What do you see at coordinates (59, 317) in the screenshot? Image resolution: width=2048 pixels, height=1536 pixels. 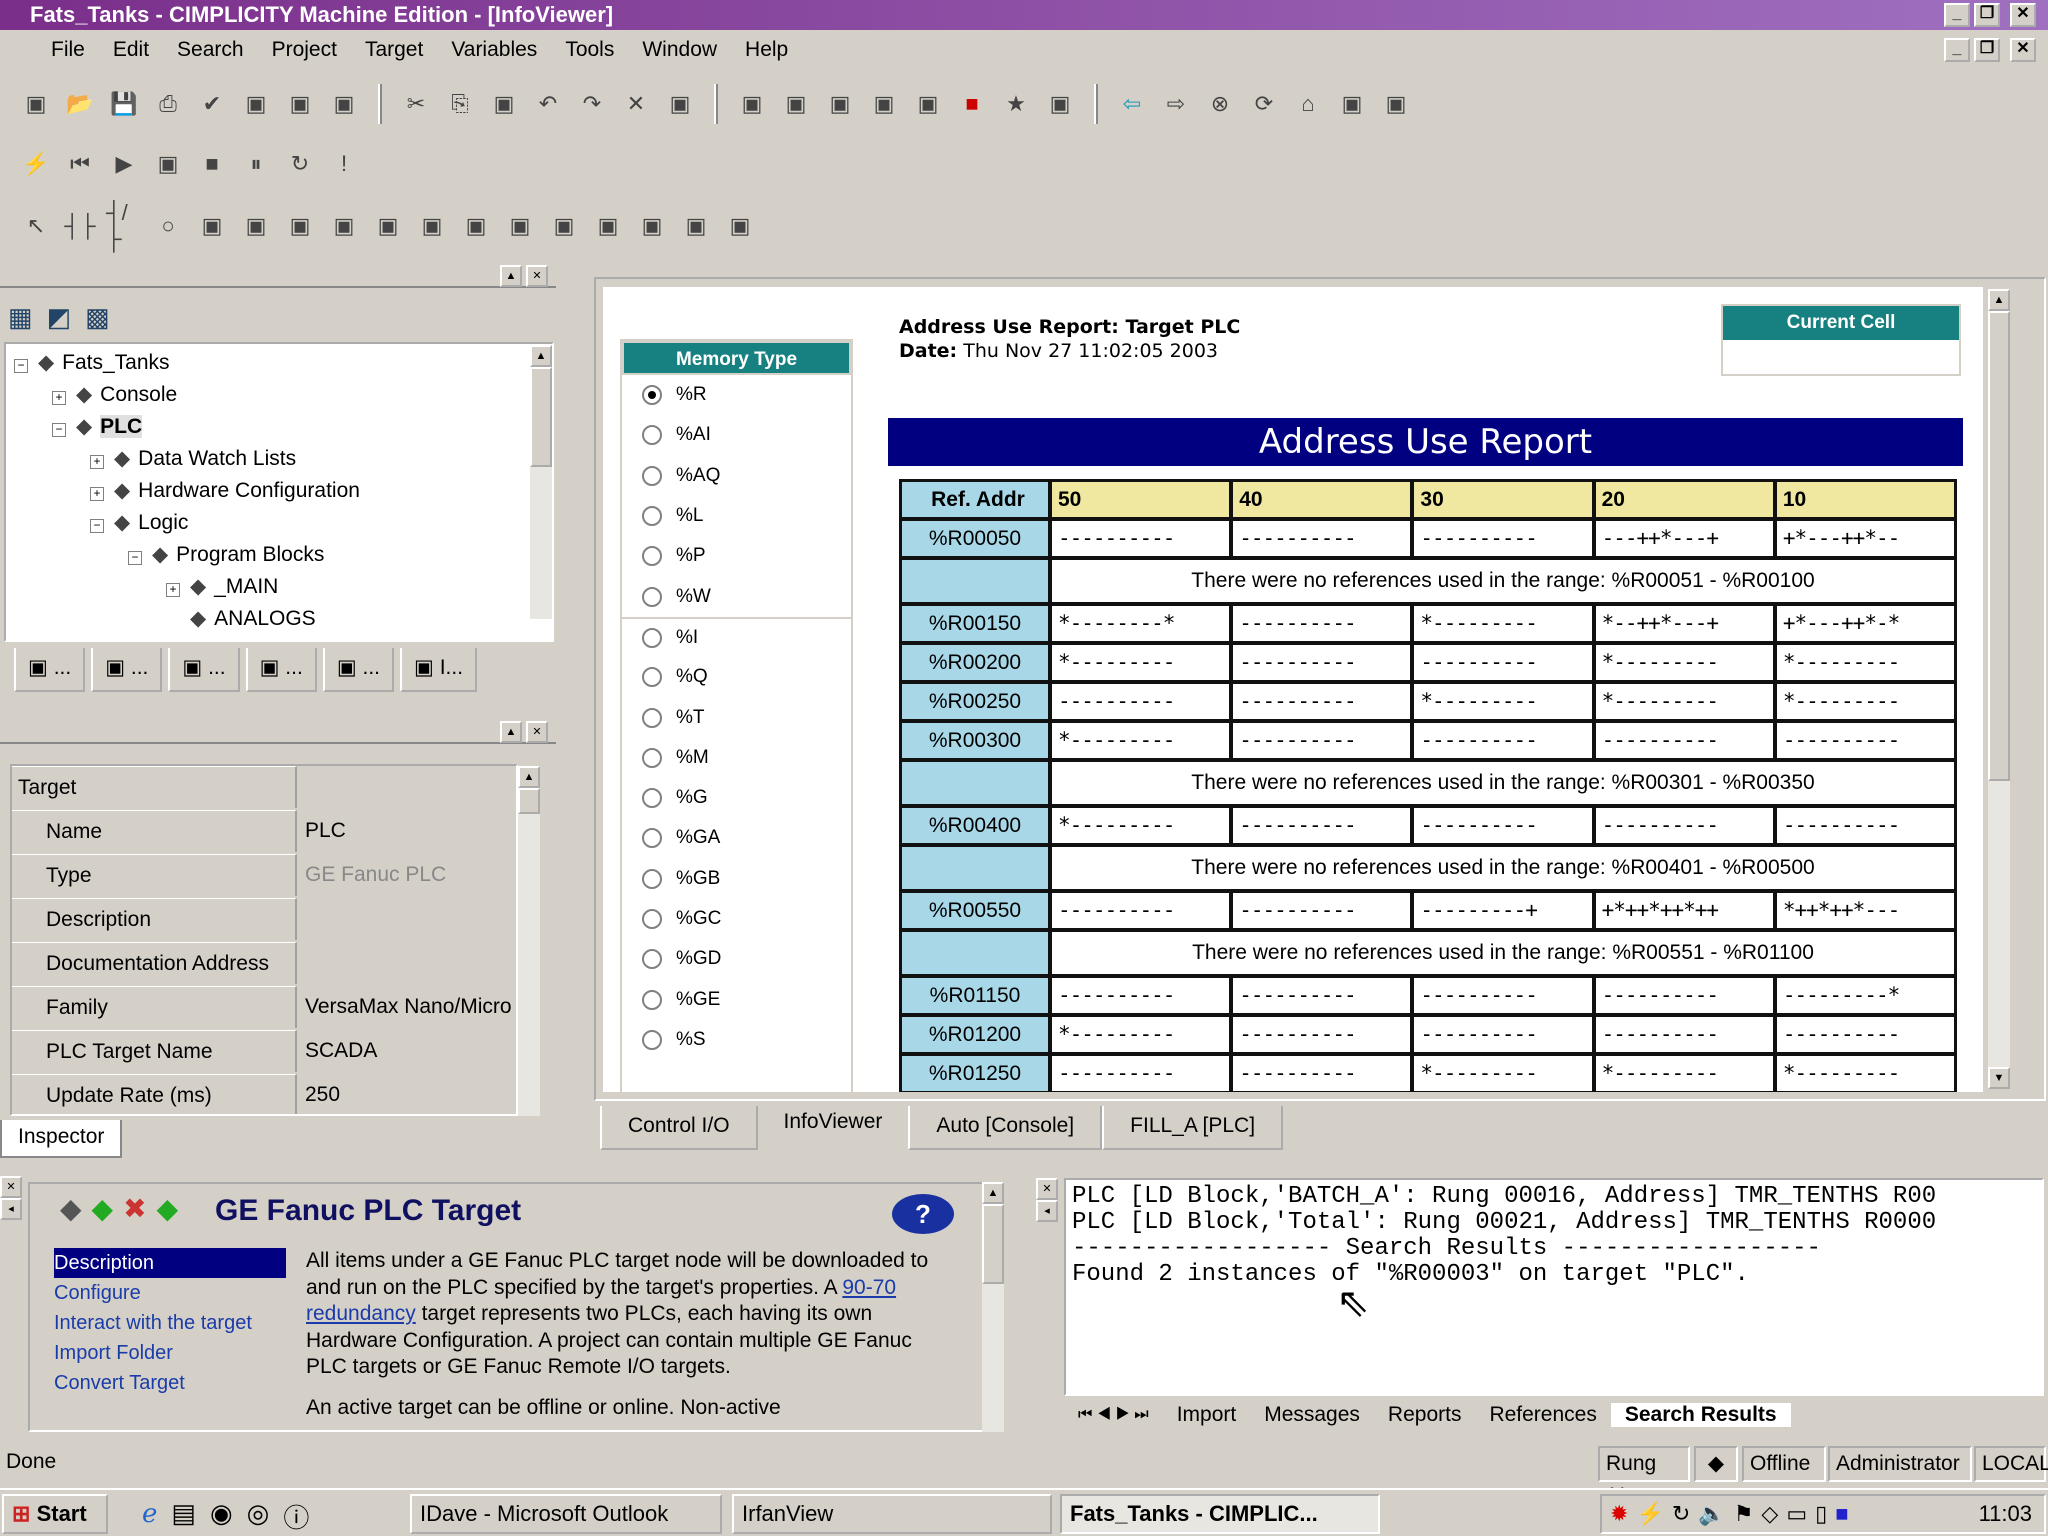 I see `tree-view-icon: ◩` at bounding box center [59, 317].